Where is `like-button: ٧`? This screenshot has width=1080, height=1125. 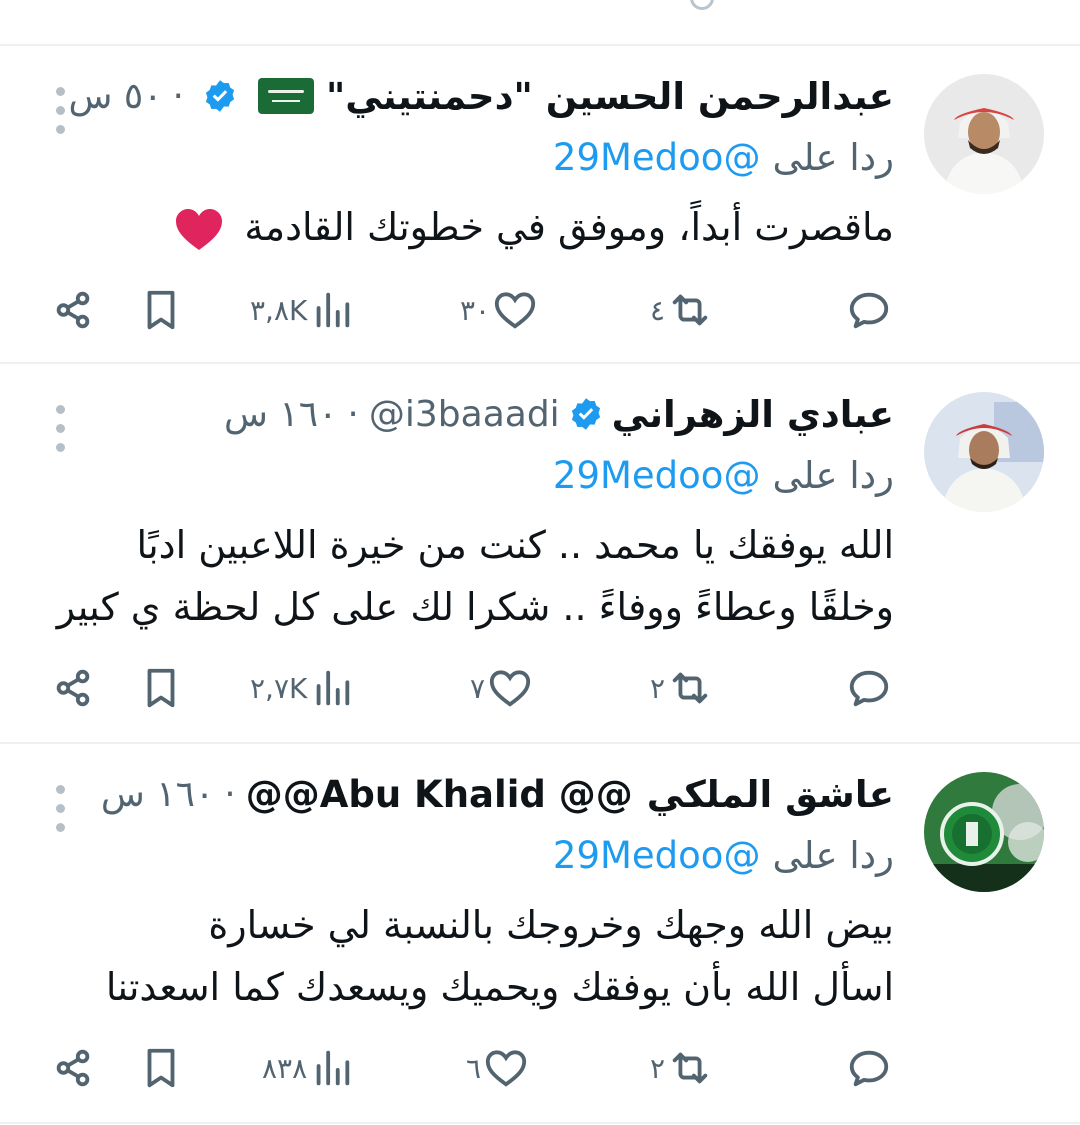
like-button: ٧ is located at coordinates (501, 688).